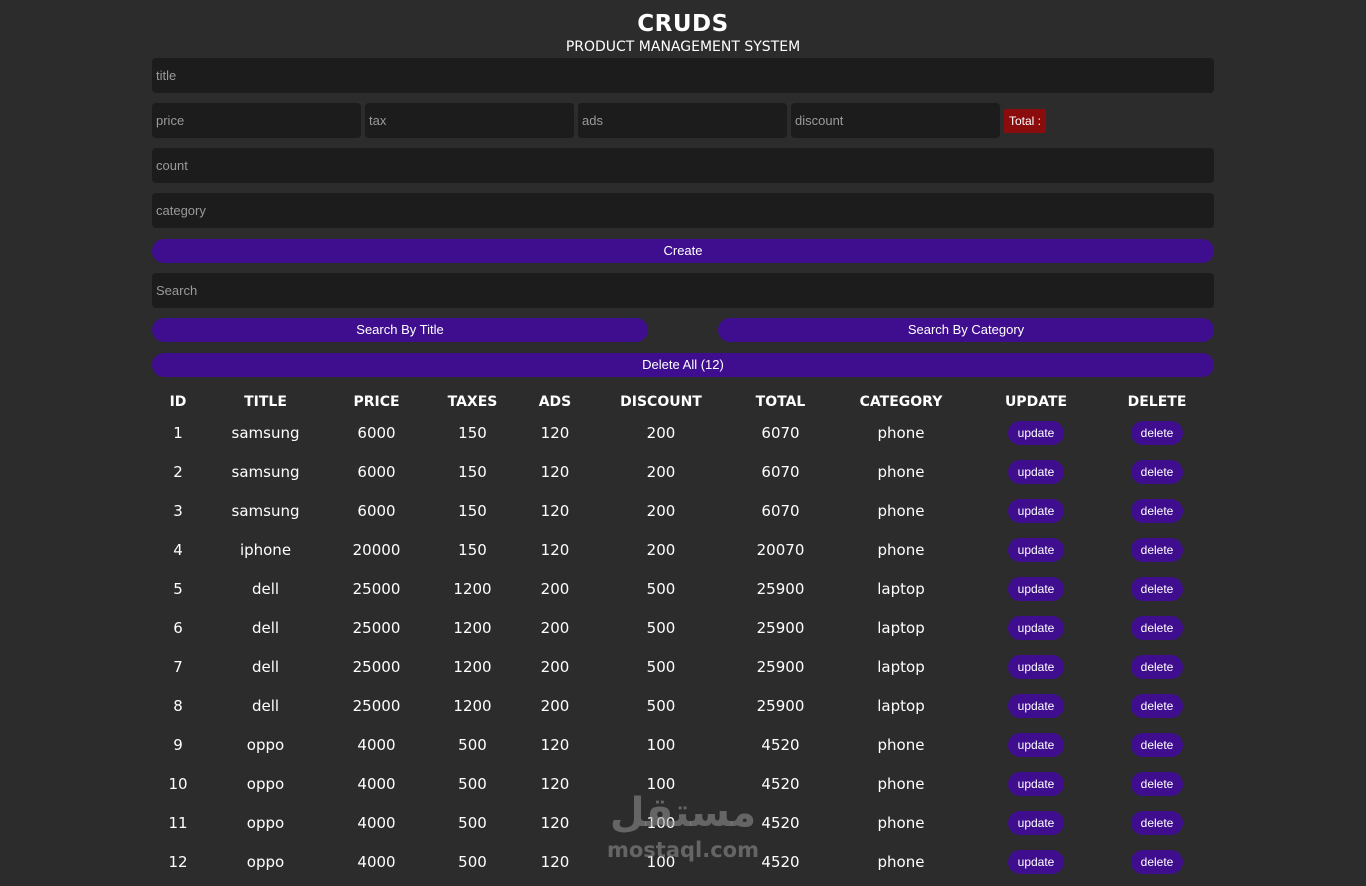 This screenshot has height=886, width=1366. I want to click on category-input, so click(683, 210).